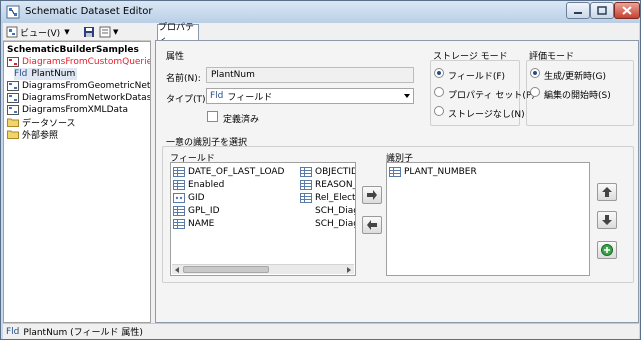  What do you see at coordinates (12, 32) in the screenshot?
I see `view-icon` at bounding box center [12, 32].